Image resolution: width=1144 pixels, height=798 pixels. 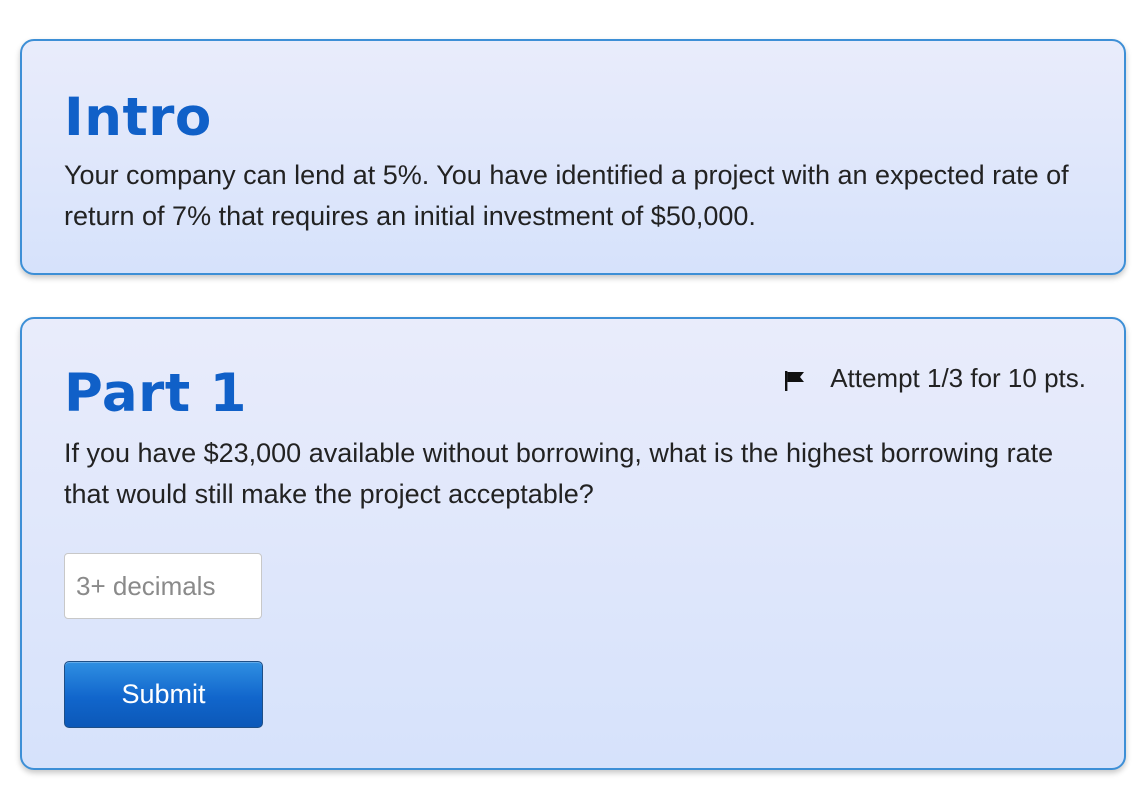 I want to click on submit-button: Submit, so click(x=163, y=694).